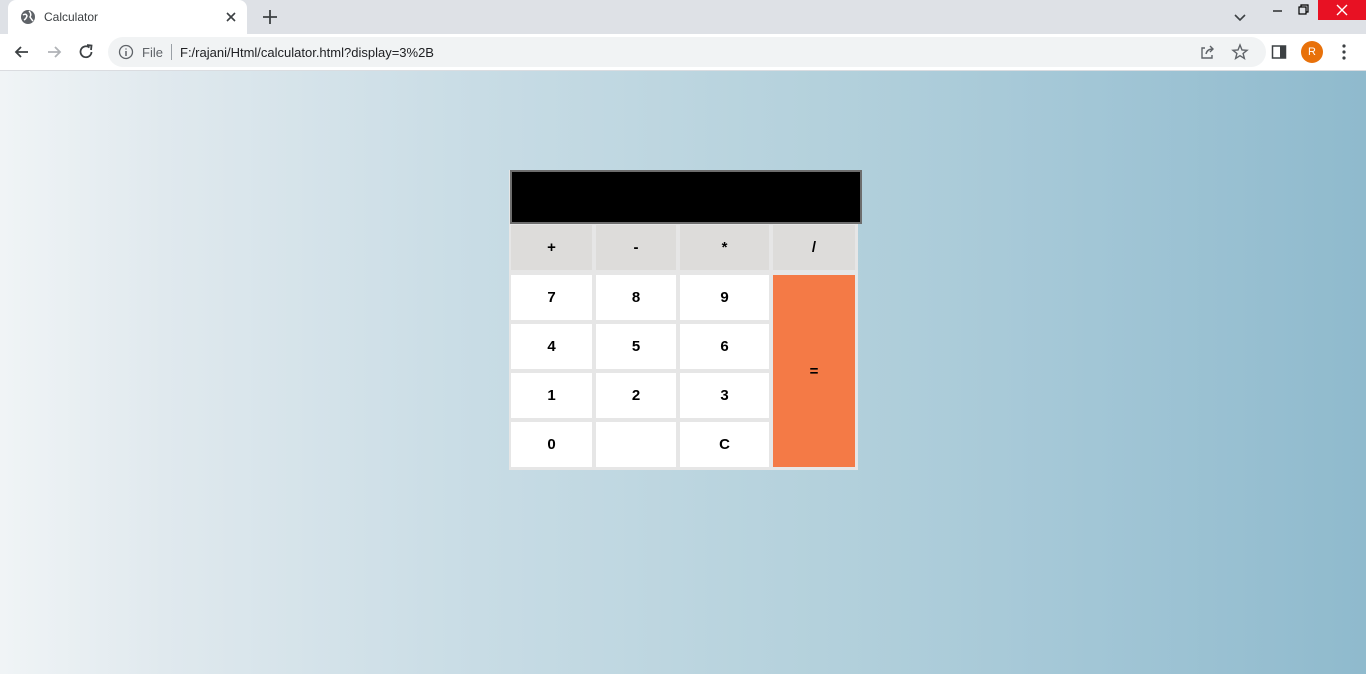 The image size is (1366, 674). I want to click on tab-calculator: Calculator, so click(127, 17).